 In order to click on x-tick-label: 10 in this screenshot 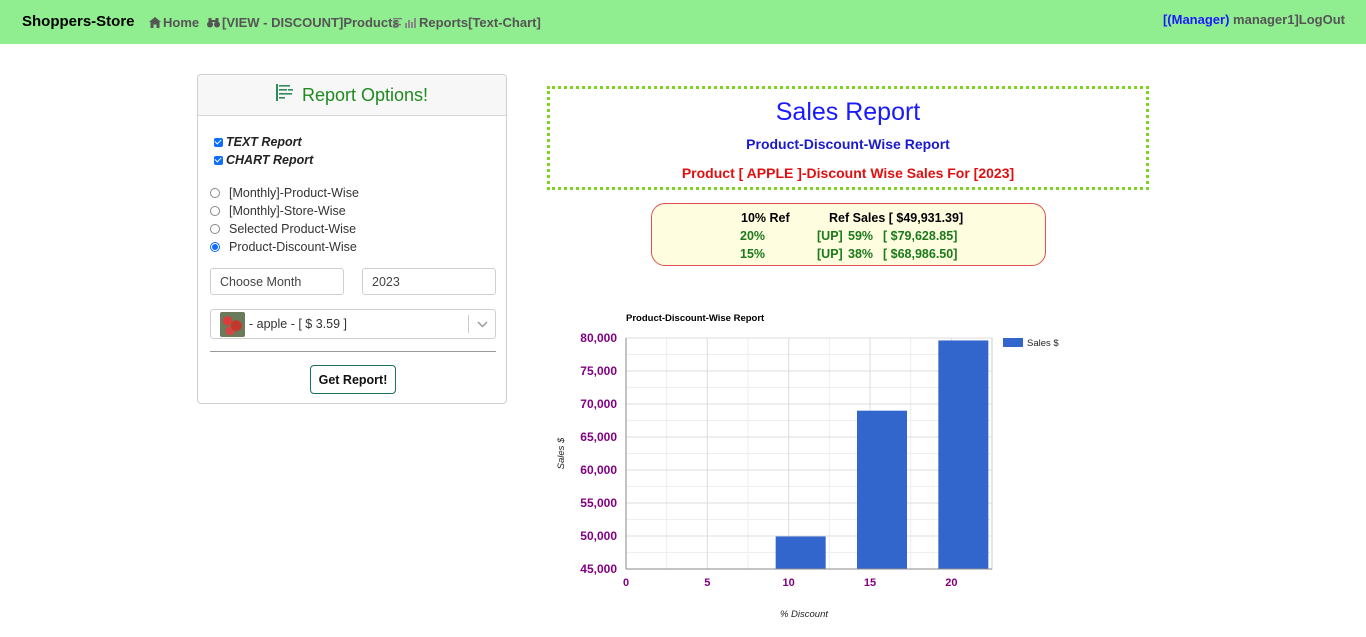, I will do `click(789, 583)`.